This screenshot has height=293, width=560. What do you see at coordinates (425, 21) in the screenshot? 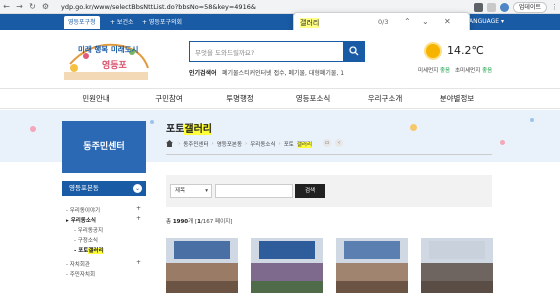
I see `find-next-icon: ⌄` at bounding box center [425, 21].